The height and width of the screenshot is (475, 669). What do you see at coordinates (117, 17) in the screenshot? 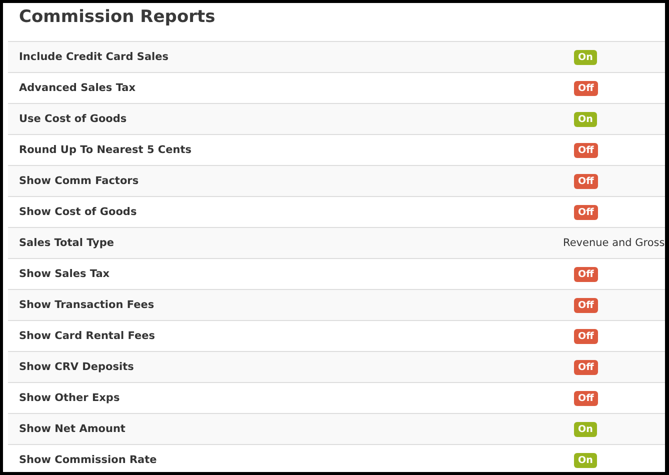
I see `page-title: Commission Reports` at bounding box center [117, 17].